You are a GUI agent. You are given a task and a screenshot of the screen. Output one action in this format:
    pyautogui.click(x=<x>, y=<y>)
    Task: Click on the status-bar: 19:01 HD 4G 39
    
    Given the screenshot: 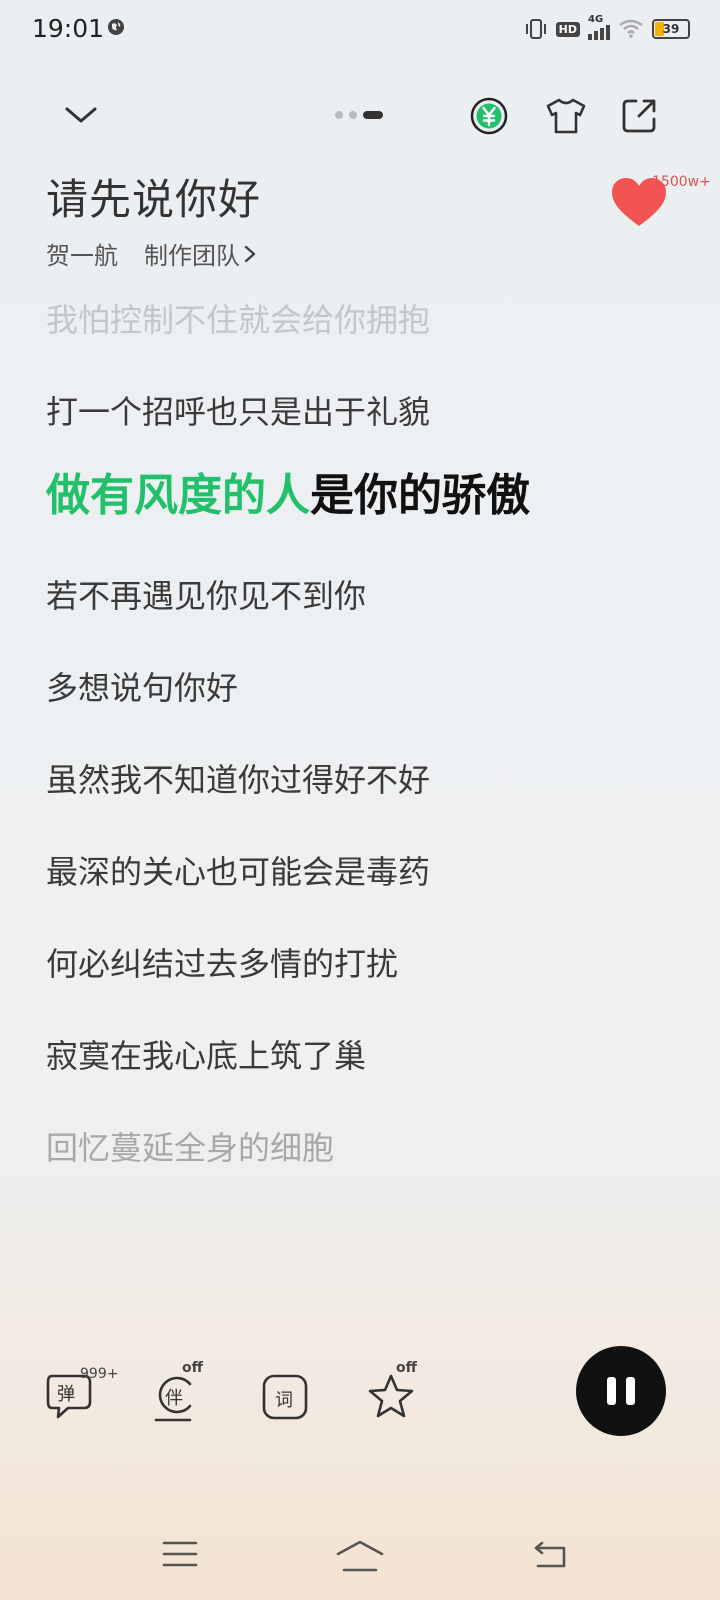 What is the action you would take?
    pyautogui.click(x=360, y=30)
    